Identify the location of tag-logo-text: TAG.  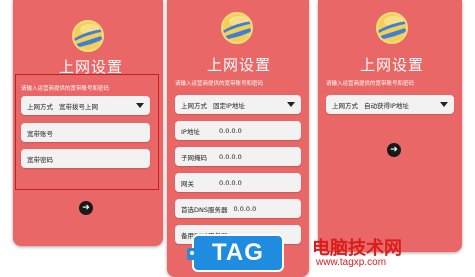
(238, 252).